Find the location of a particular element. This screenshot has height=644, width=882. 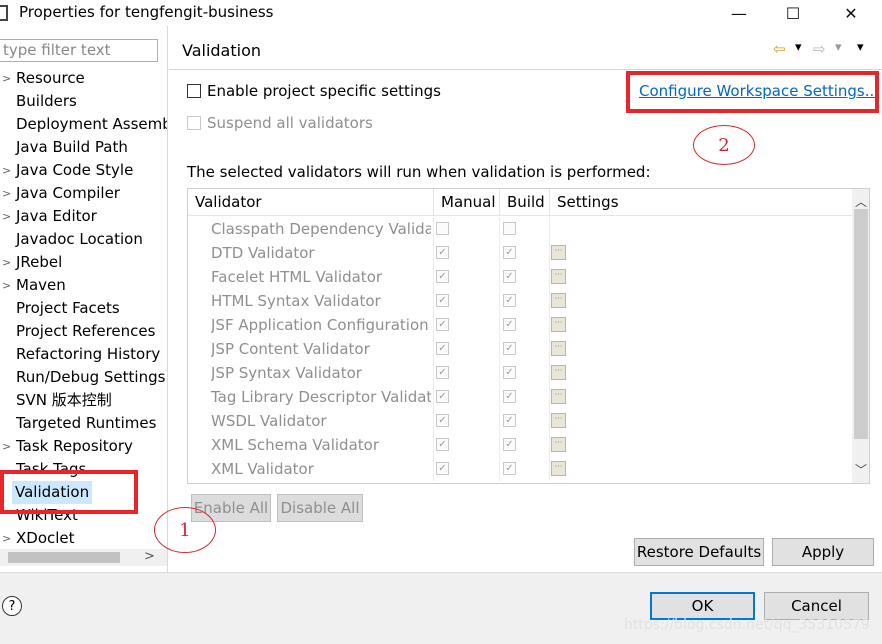

validator-name: HTML Syntax Validator is located at coordinates (296, 301).